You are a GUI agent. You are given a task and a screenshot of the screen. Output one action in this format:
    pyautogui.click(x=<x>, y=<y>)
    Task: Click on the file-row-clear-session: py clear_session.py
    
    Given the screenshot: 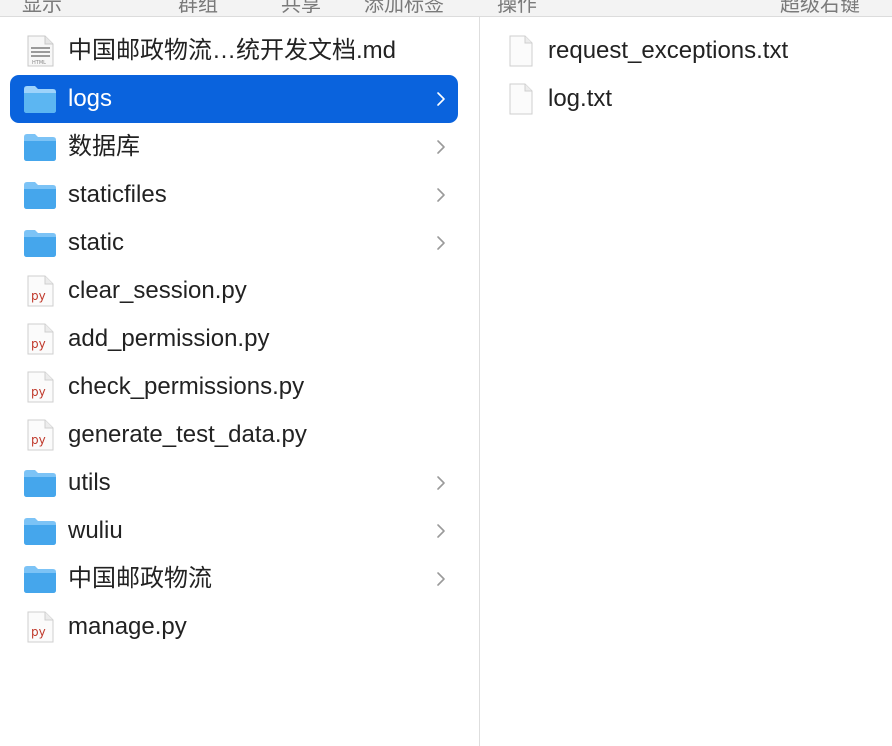 What is the action you would take?
    pyautogui.click(x=234, y=291)
    